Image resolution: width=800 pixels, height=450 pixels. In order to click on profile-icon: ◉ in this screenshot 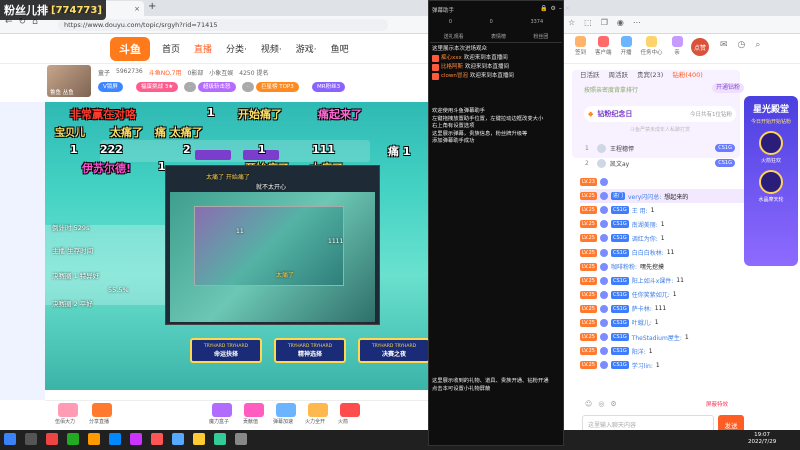, I will do `click(620, 22)`.